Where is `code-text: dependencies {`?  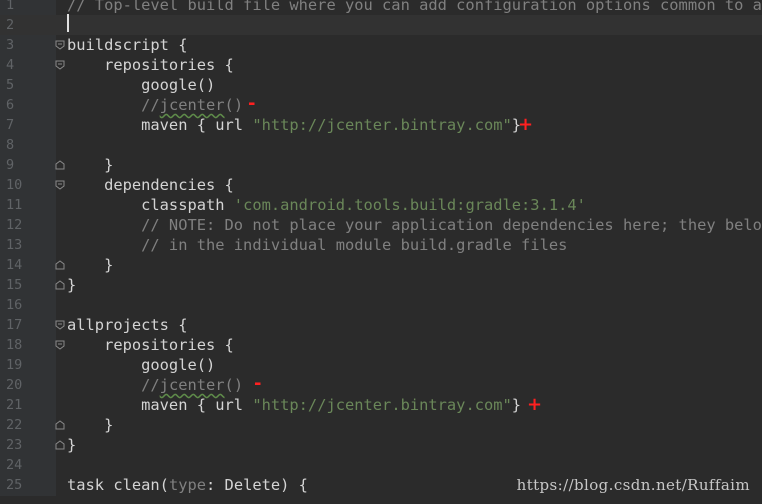 code-text: dependencies { is located at coordinates (150, 185).